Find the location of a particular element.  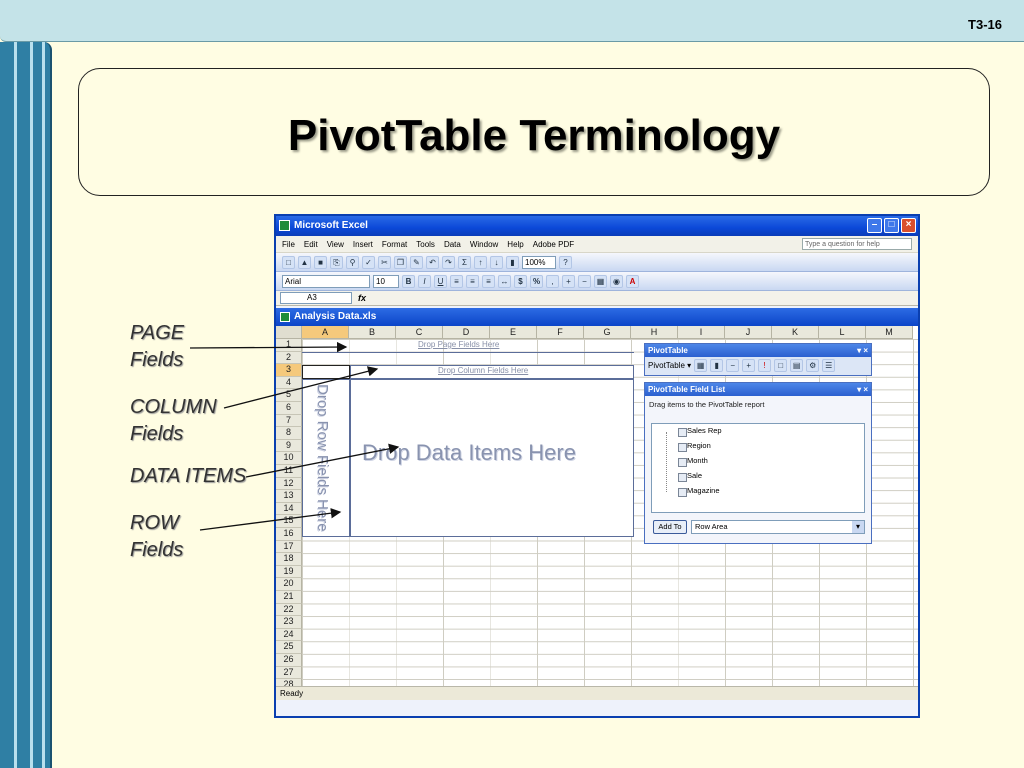

include-hidden-icon: □ is located at coordinates (781, 365).